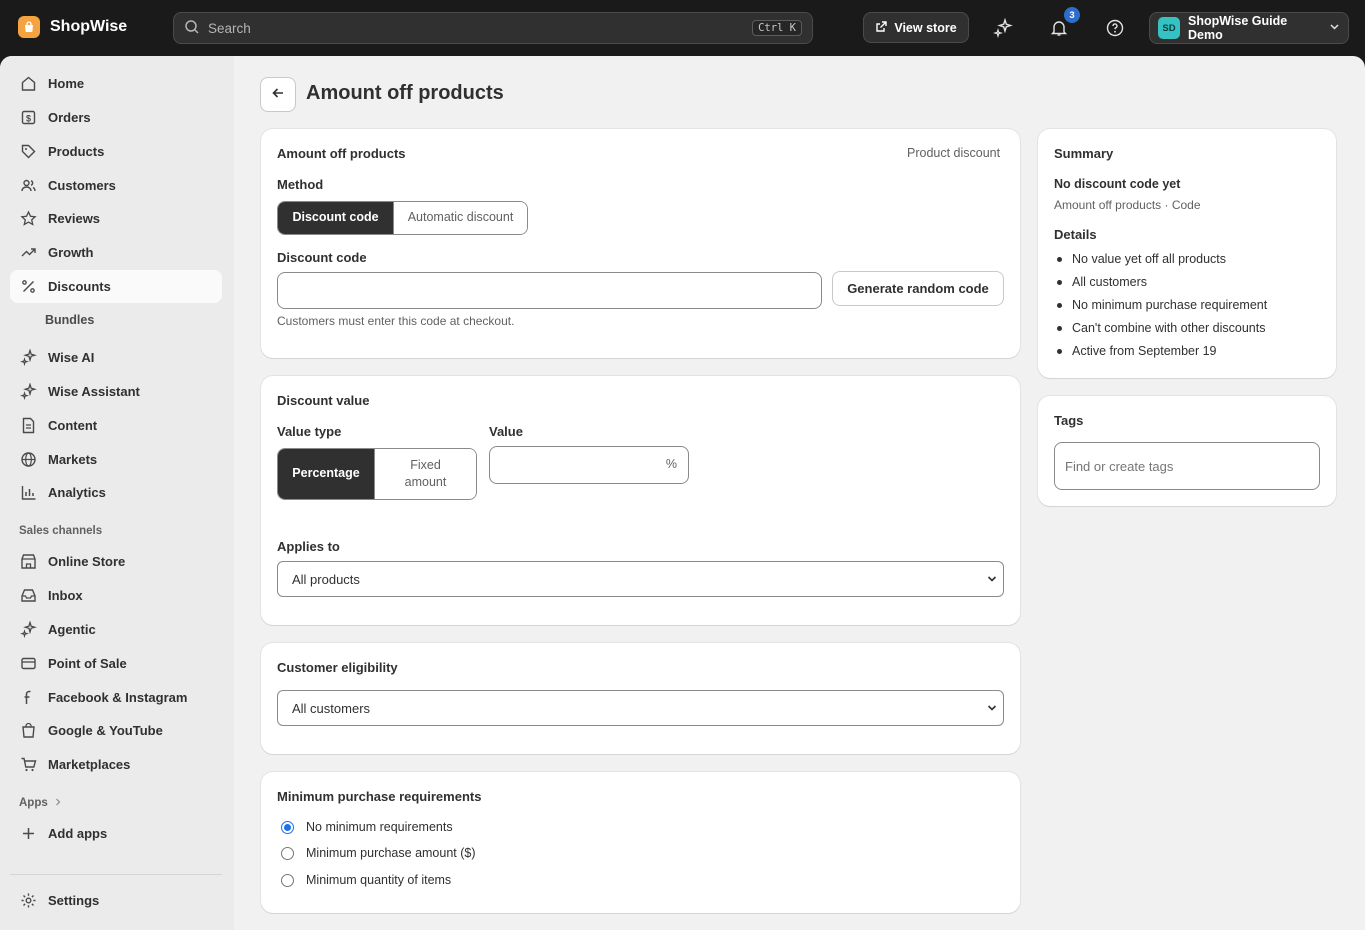  What do you see at coordinates (671, 464) in the screenshot?
I see `percent-suffix: %` at bounding box center [671, 464].